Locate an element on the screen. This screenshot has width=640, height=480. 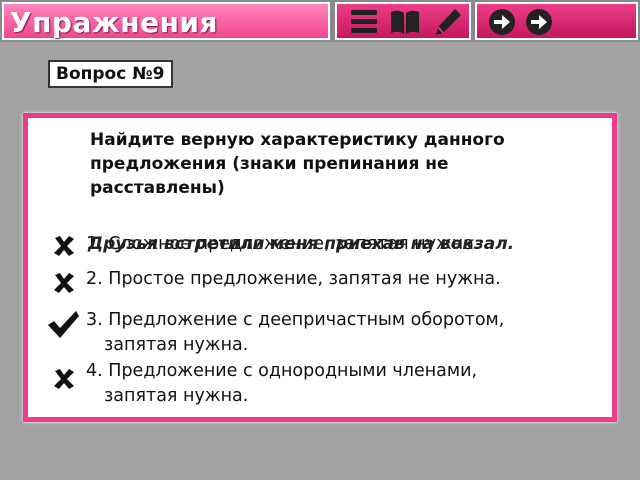
top-bar: Упражнения is located at coordinates (320, 21).